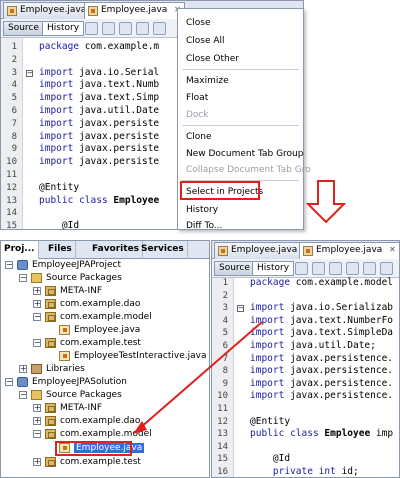 The height and width of the screenshot is (478, 400). I want to click on pointer-arrow, so click(198, 377).